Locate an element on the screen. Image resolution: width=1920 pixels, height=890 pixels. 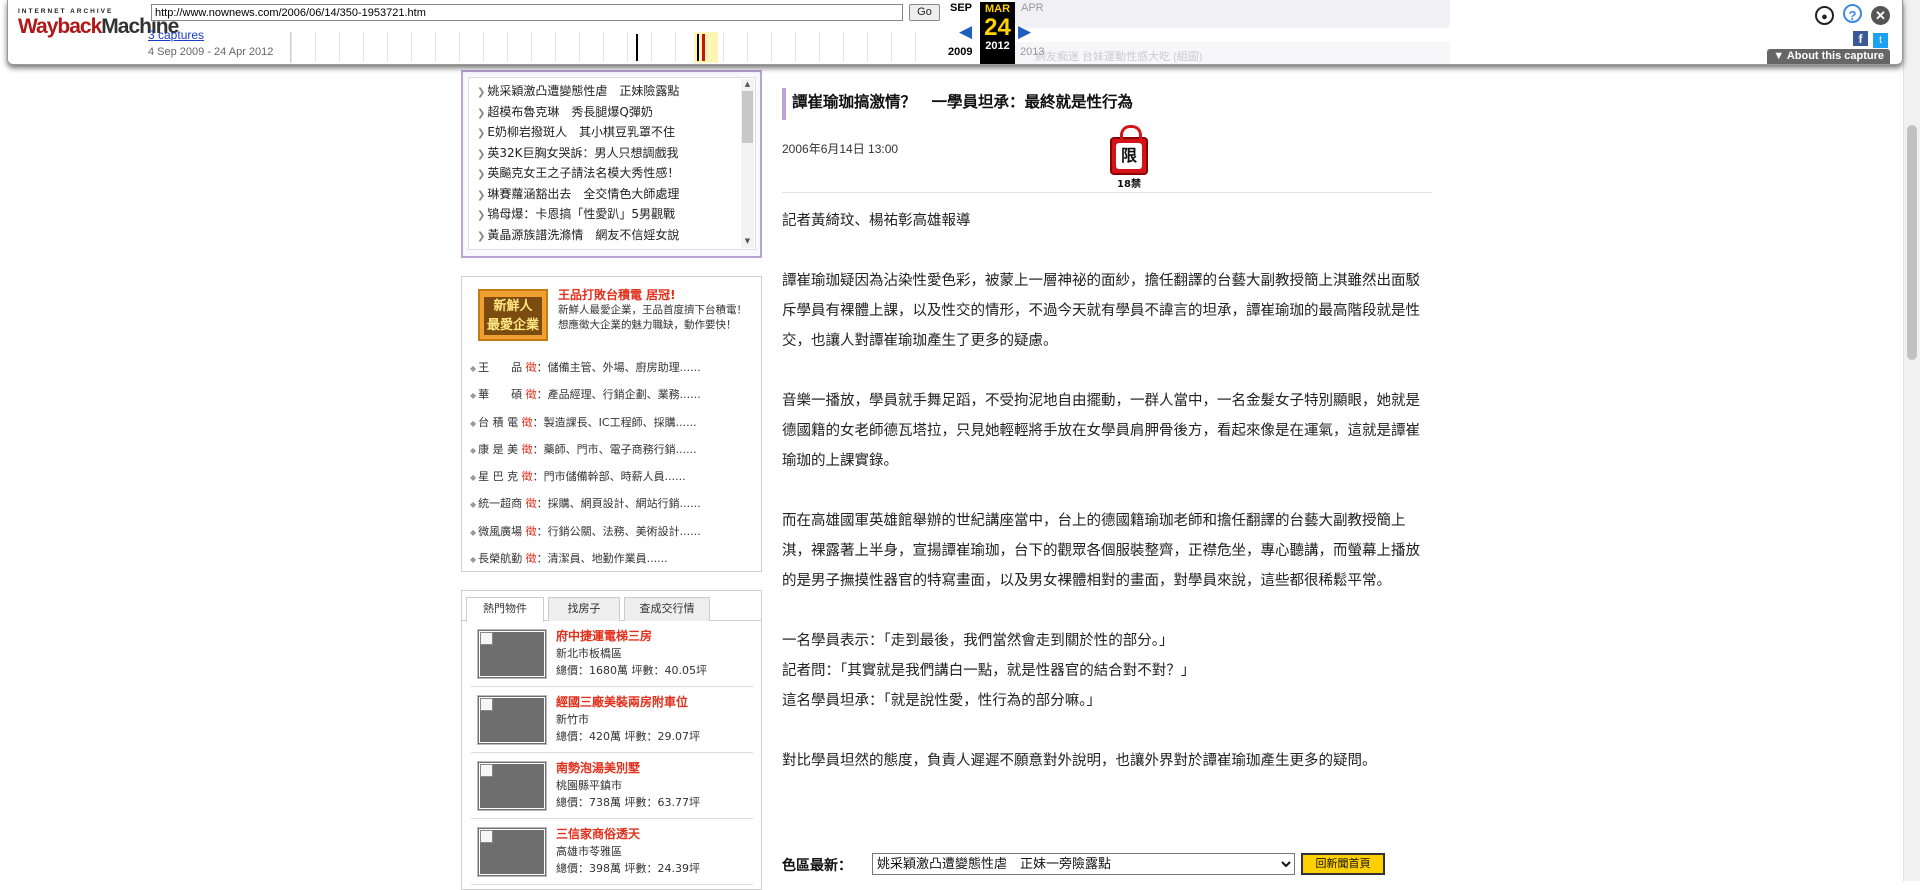
page-scroll-thumb is located at coordinates (1912, 242).